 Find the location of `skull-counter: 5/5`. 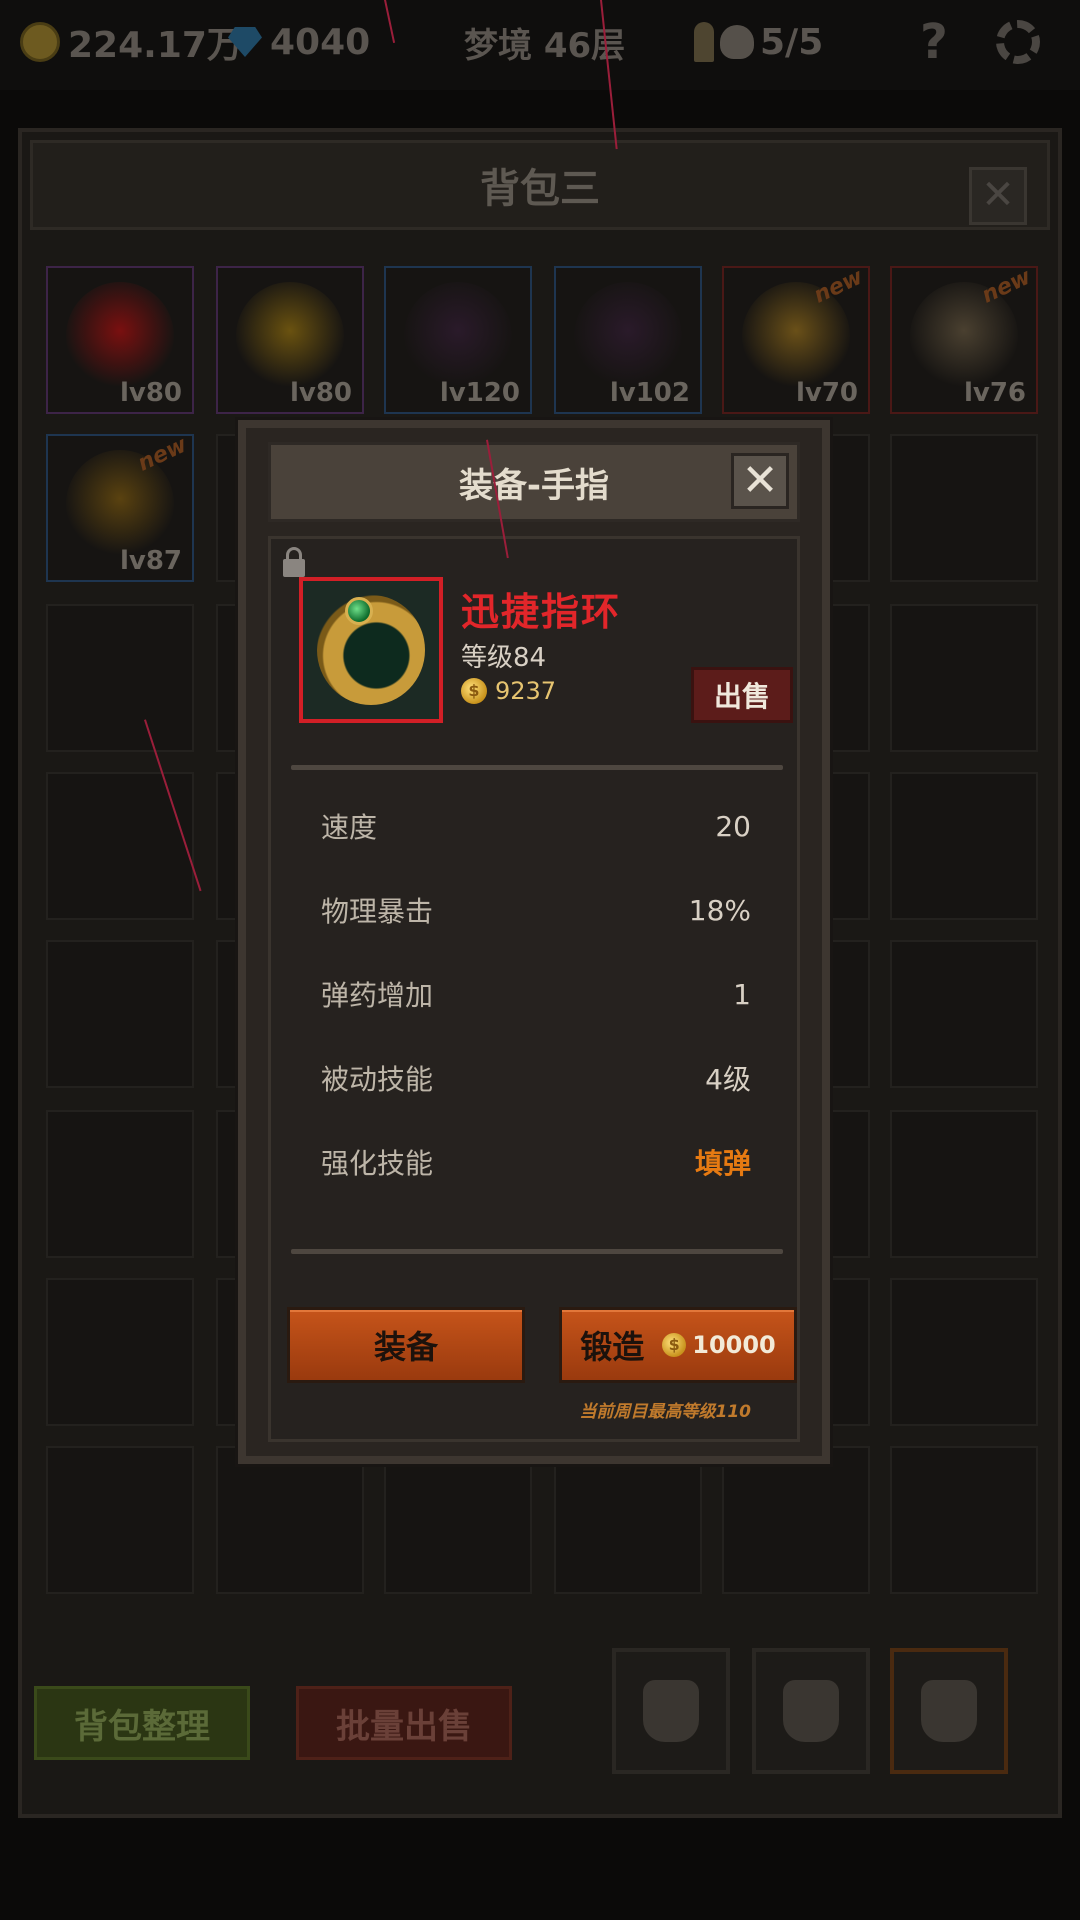

skull-counter: 5/5 is located at coordinates (758, 42).